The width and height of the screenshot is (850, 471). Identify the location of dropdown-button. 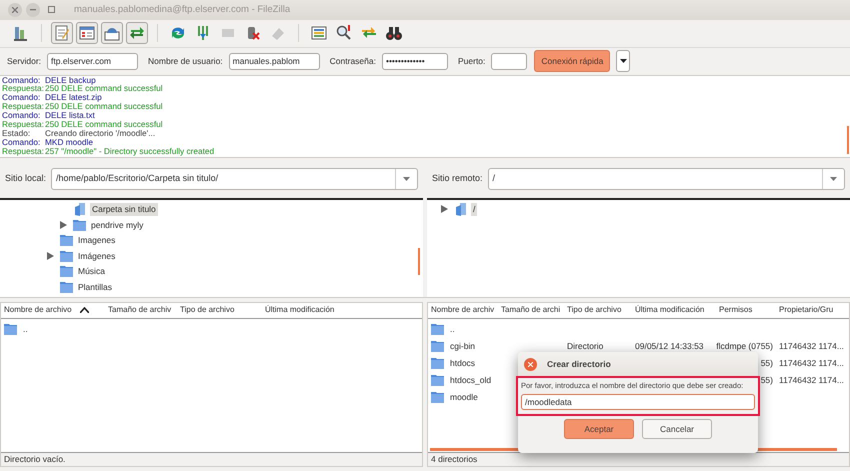
(623, 61).